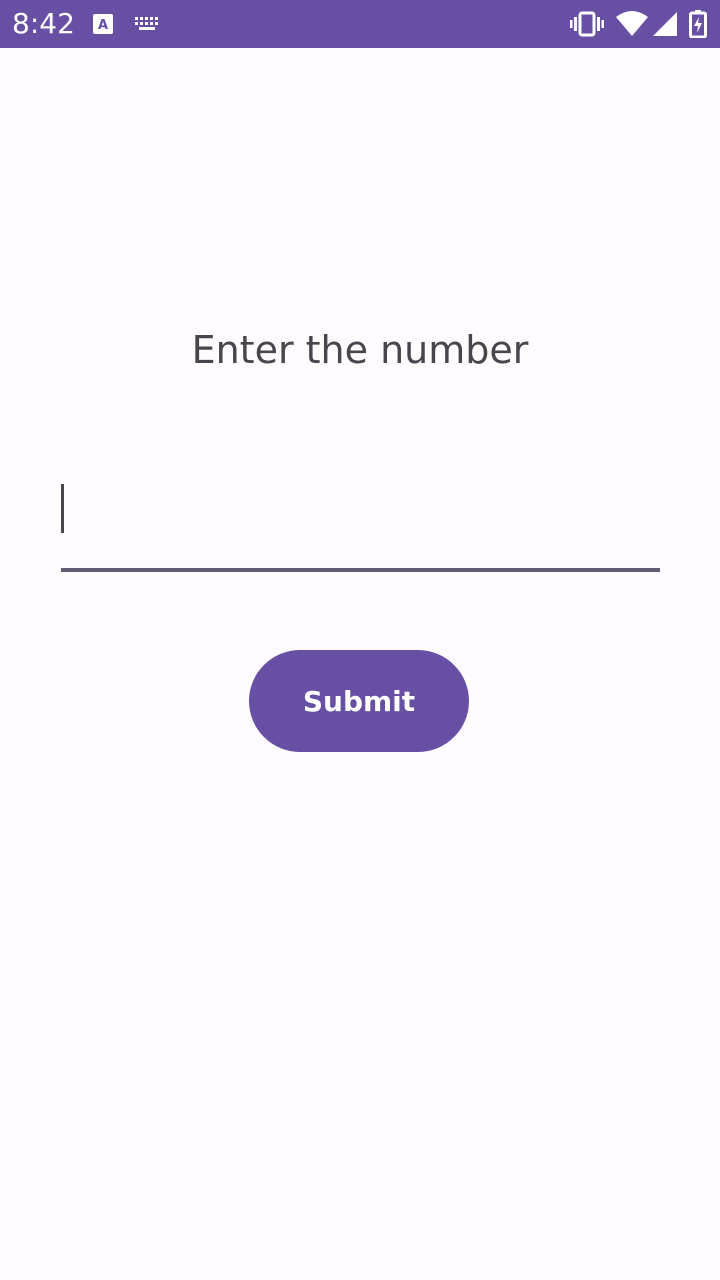 The image size is (720, 1280). What do you see at coordinates (587, 24) in the screenshot?
I see `vibrate-icon` at bounding box center [587, 24].